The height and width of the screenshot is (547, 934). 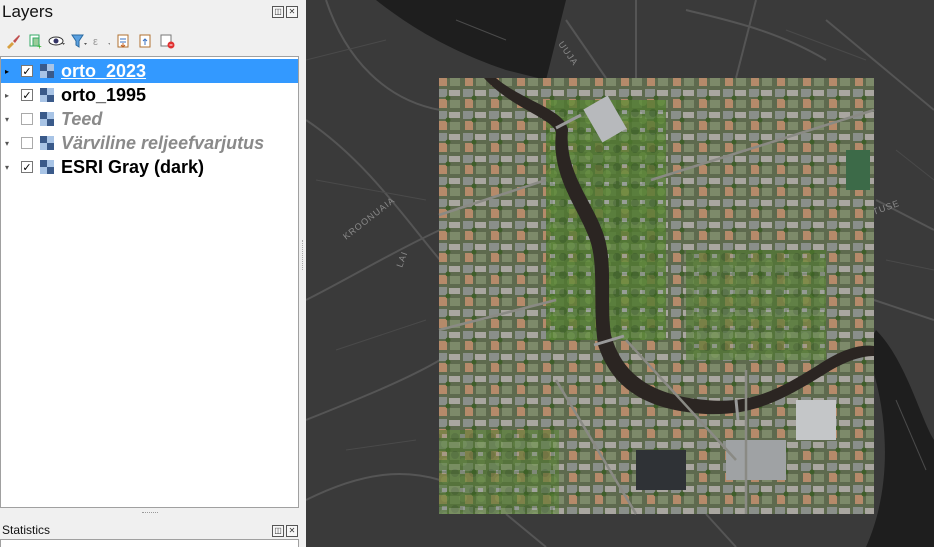 I want to click on statistics-panel-title: Statistics, so click(x=26, y=530).